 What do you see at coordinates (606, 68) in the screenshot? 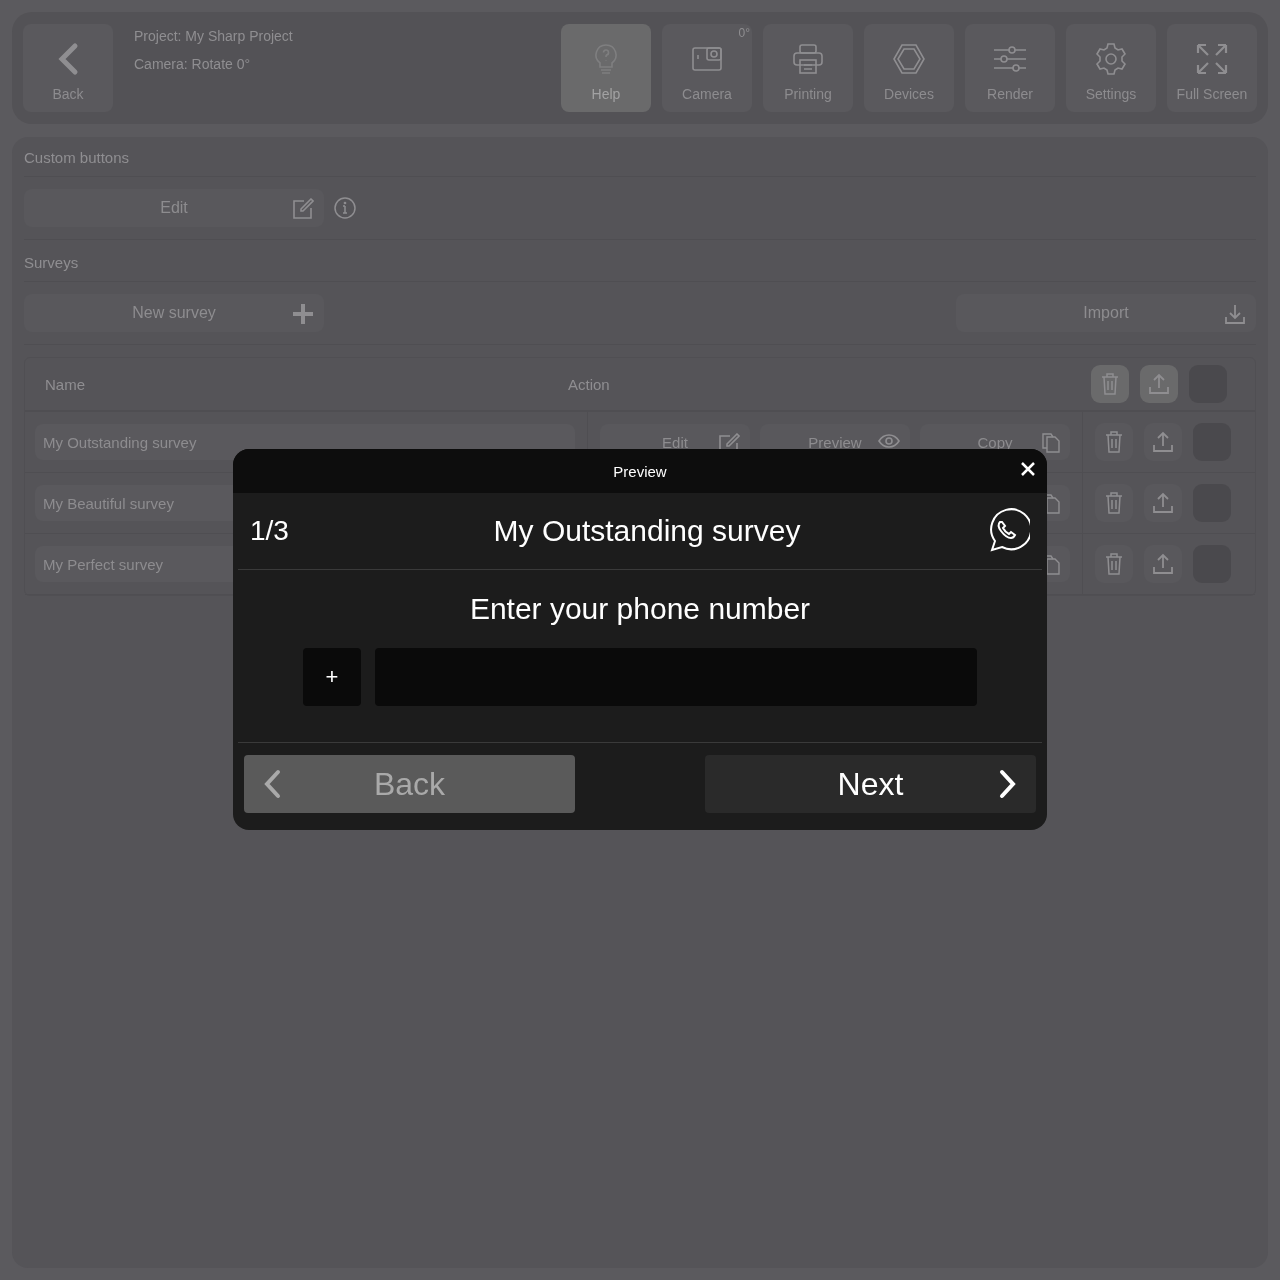
I see `toolbar-button: Help` at bounding box center [606, 68].